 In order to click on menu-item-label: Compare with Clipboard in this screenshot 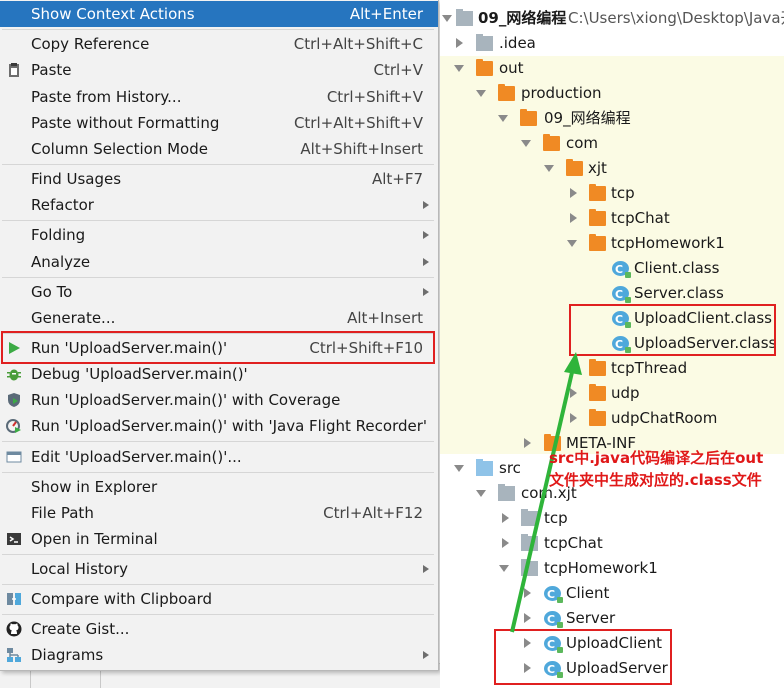, I will do `click(122, 599)`.